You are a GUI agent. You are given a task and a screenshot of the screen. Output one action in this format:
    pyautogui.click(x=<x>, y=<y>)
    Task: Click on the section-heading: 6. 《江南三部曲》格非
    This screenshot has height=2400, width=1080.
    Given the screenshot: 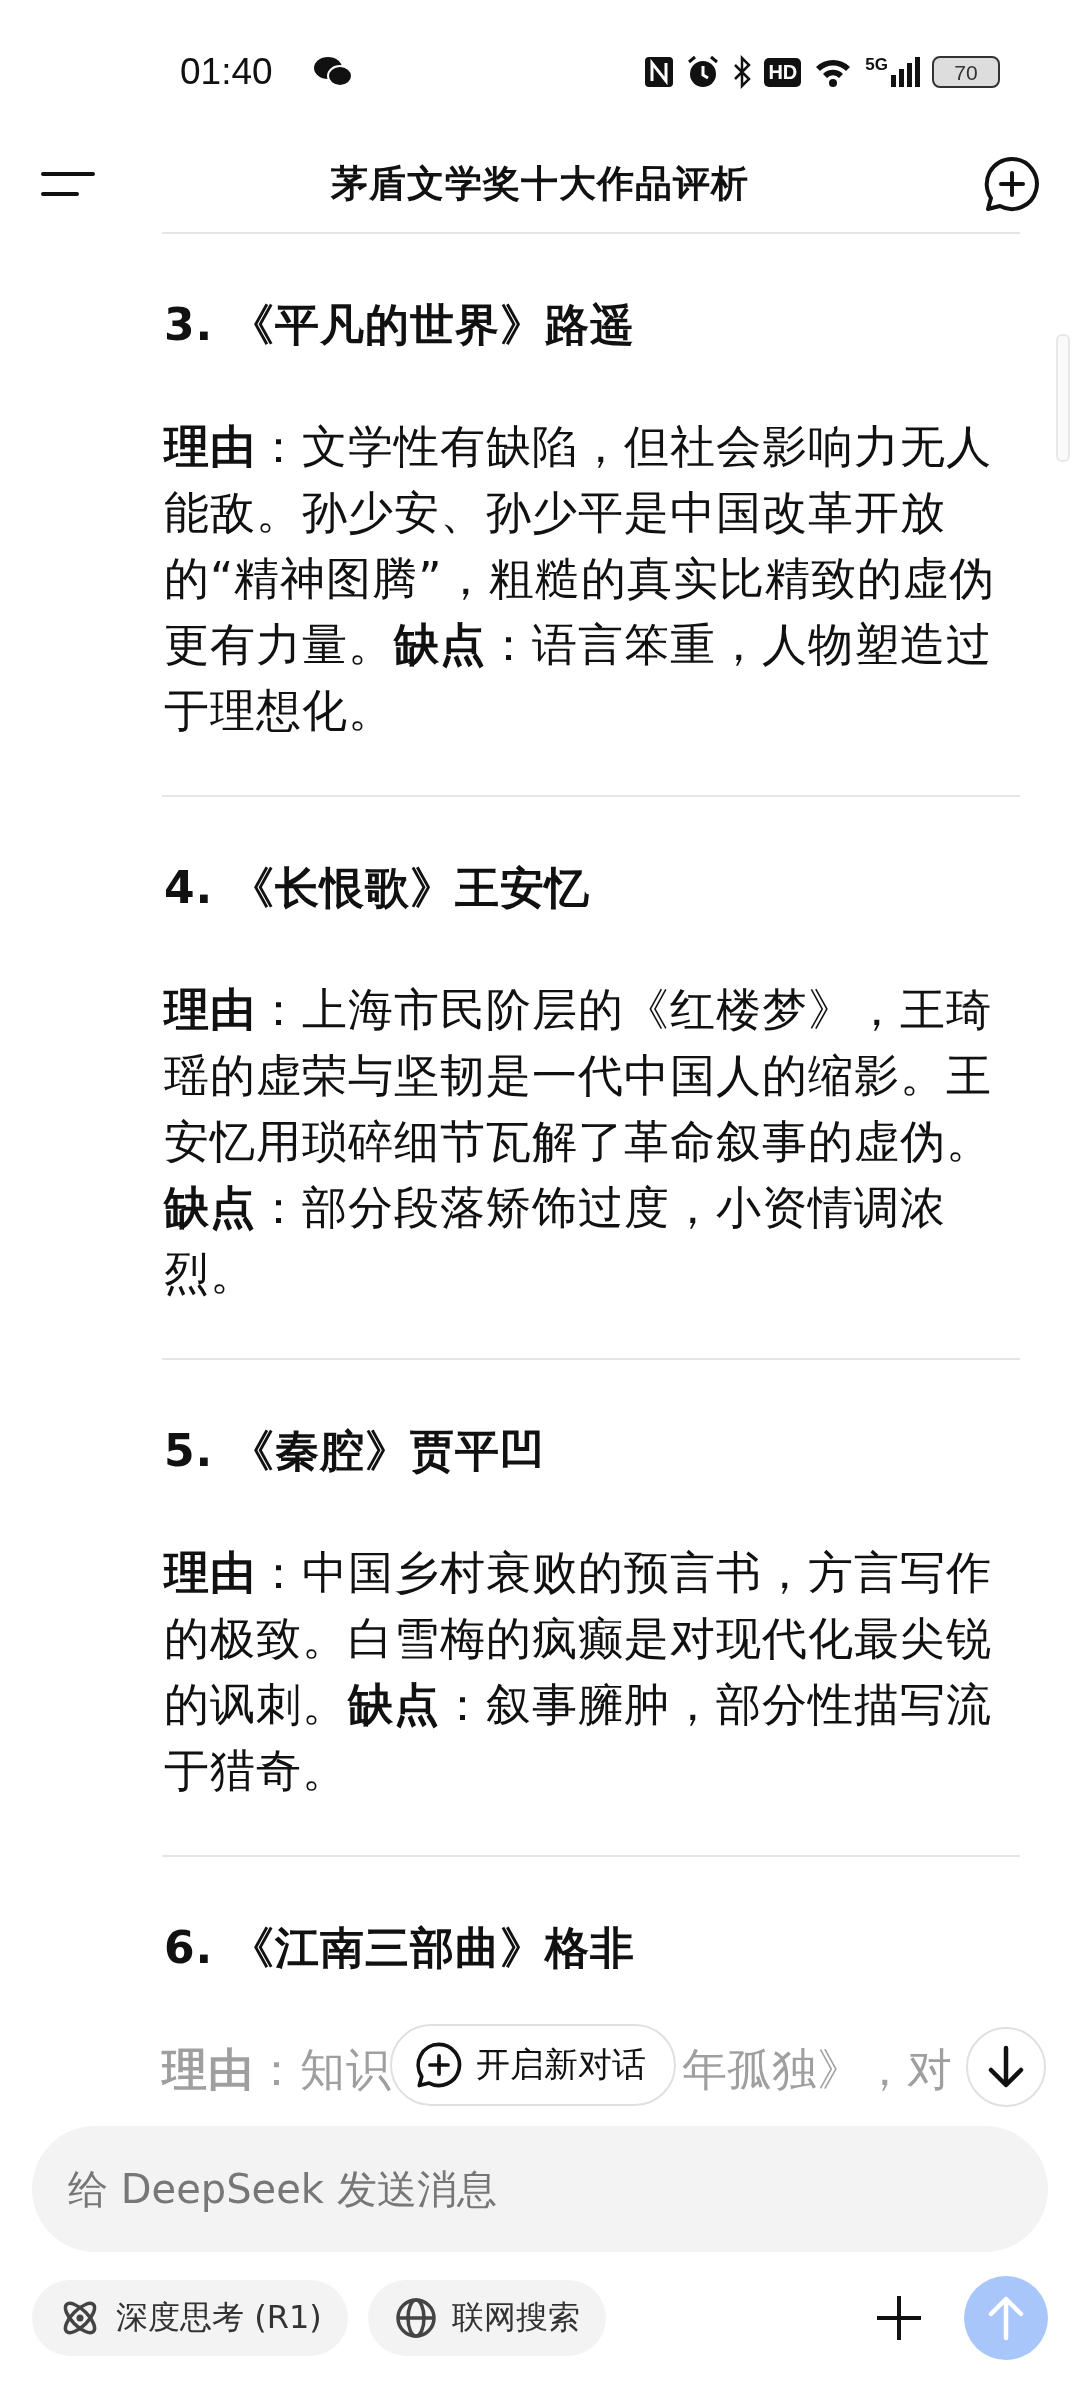 What is the action you would take?
    pyautogui.click(x=400, y=1948)
    